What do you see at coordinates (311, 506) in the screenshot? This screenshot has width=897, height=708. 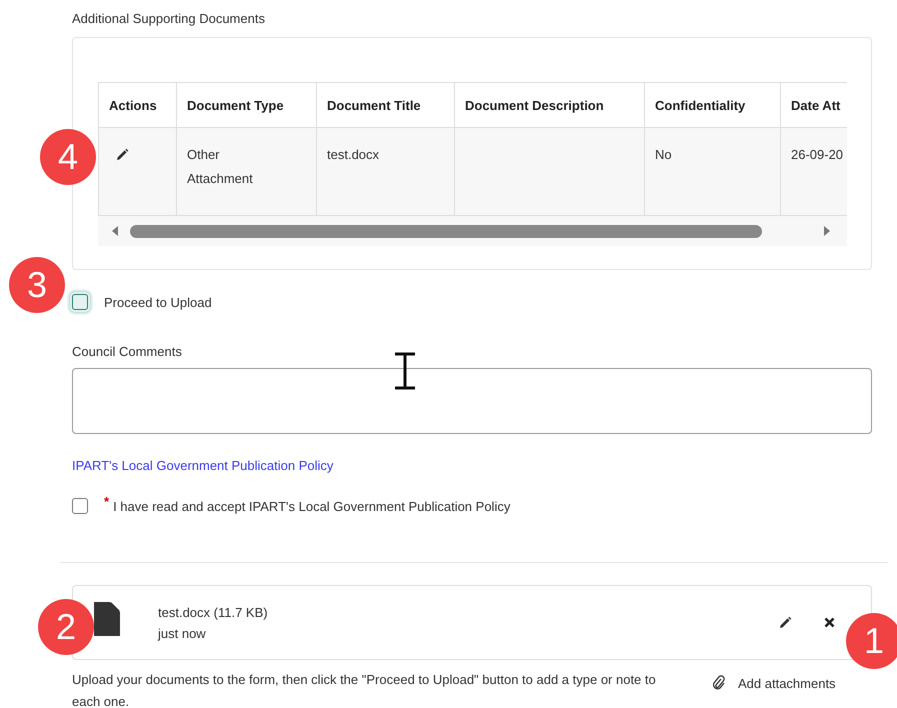 I see `checkbox-label: I have read and accept IPART's Local Government Publication Policy` at bounding box center [311, 506].